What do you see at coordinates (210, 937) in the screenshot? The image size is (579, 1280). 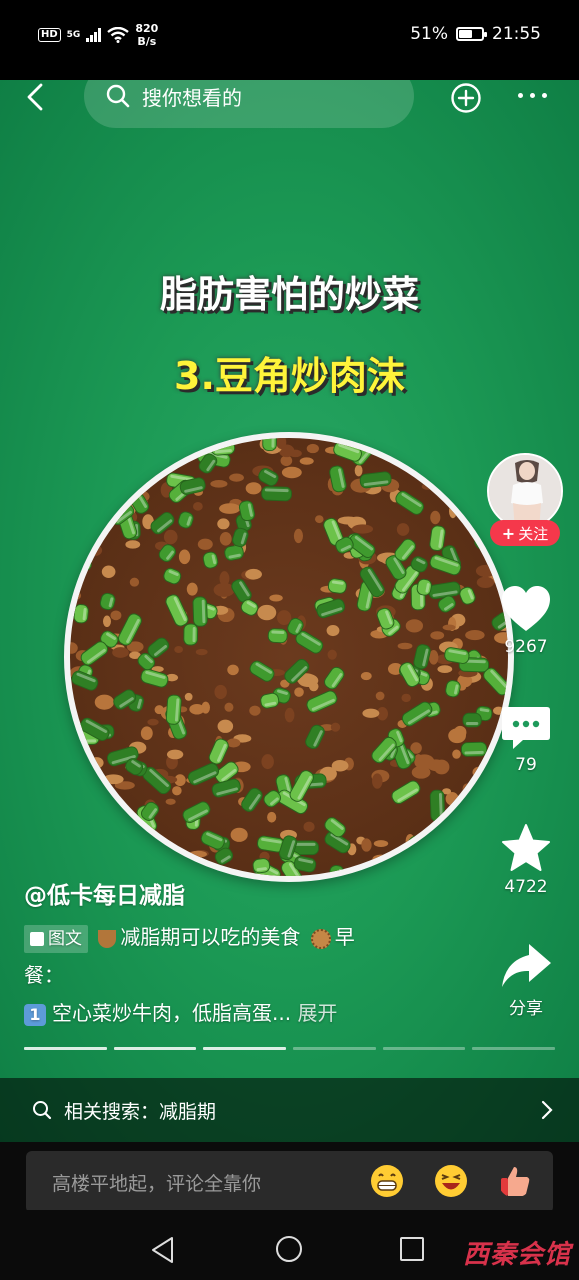 I see `desc-text-1: 减脂期可以吃的美食` at bounding box center [210, 937].